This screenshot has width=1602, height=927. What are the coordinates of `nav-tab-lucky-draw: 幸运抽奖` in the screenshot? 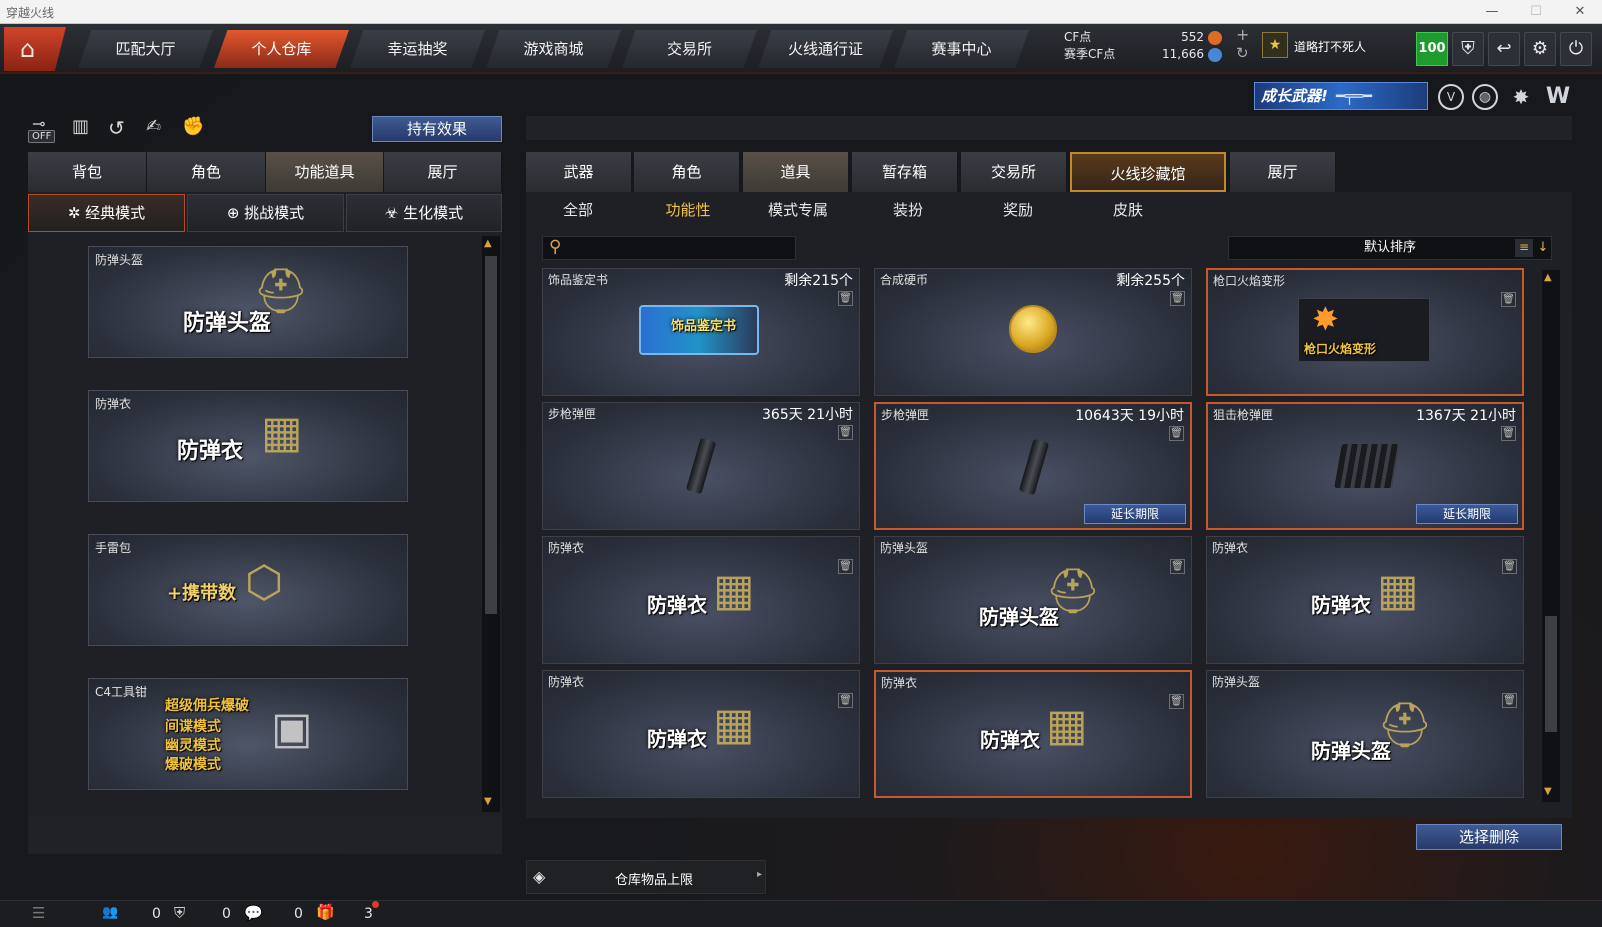 It's located at (417, 49).